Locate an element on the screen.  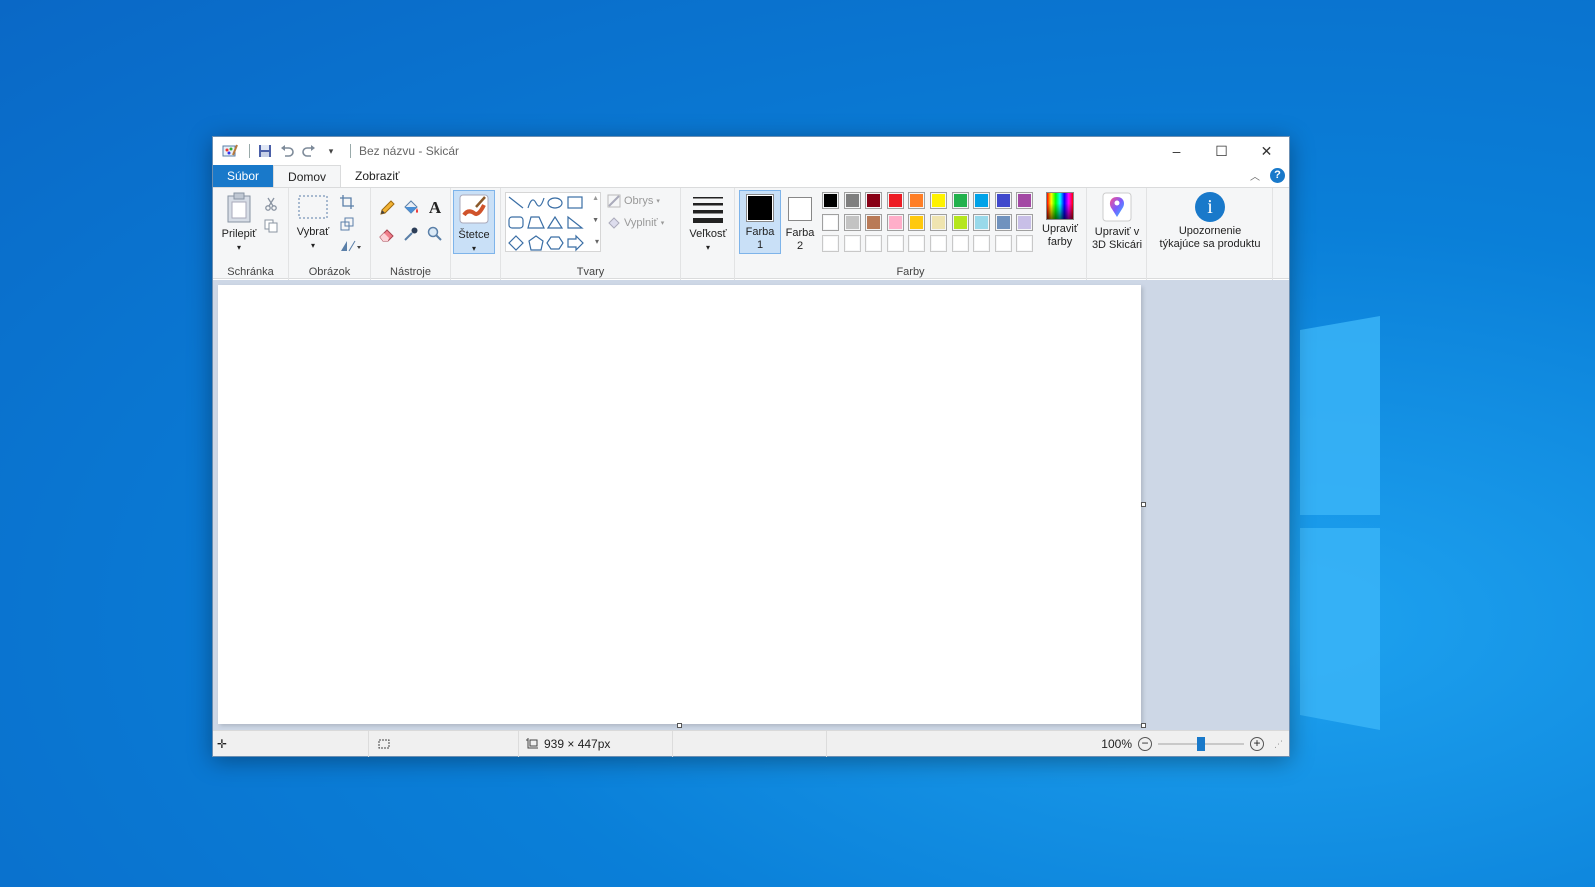
shapes-group: ▲ ▼ ▾ Obrys ▾ Vyplniť ▾ Tvary is located at coordinates (591, 234).